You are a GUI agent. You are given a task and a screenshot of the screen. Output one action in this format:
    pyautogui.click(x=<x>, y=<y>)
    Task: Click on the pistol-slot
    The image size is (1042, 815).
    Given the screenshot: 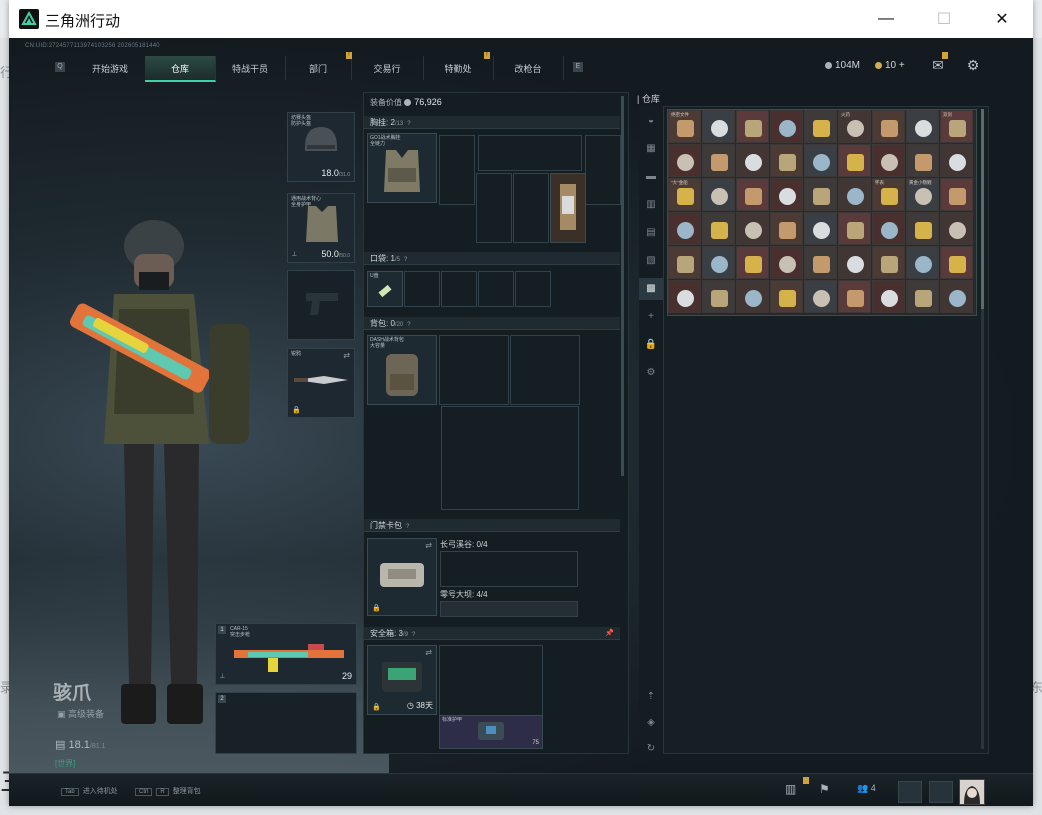 What is the action you would take?
    pyautogui.click(x=321, y=305)
    